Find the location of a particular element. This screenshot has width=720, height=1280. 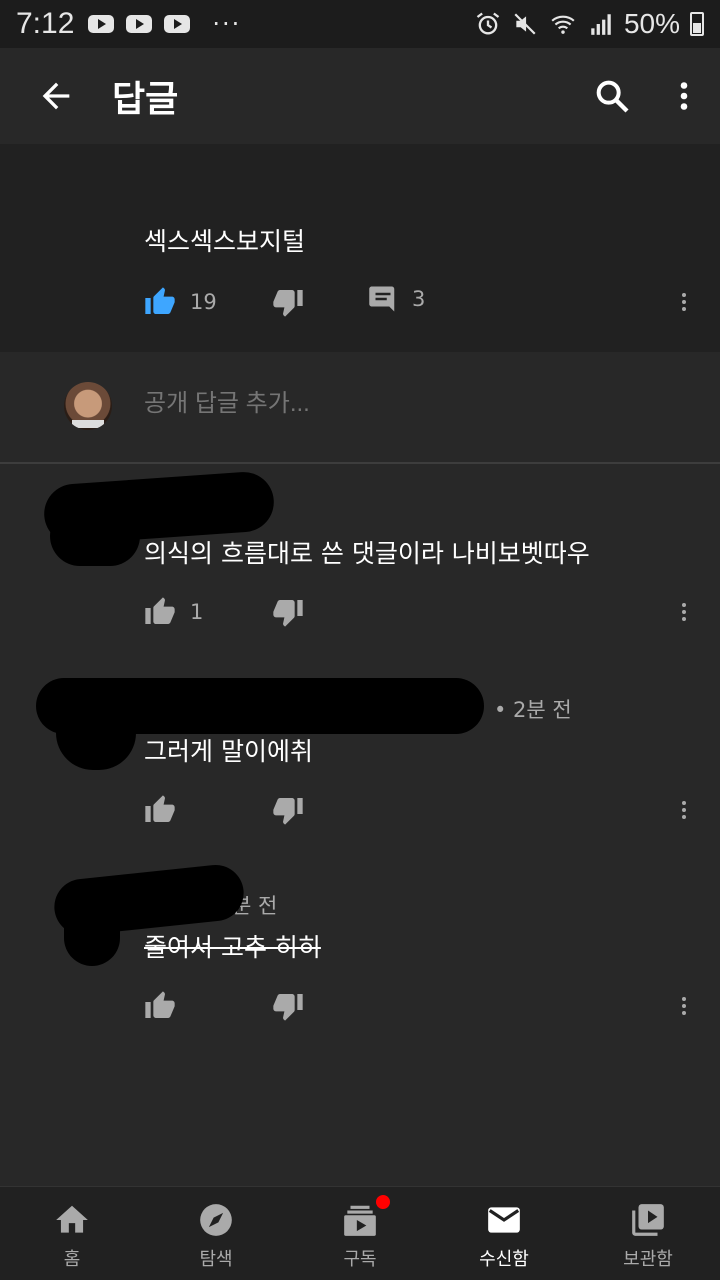

nav-subscriptions: 구독 is located at coordinates (360, 1233).